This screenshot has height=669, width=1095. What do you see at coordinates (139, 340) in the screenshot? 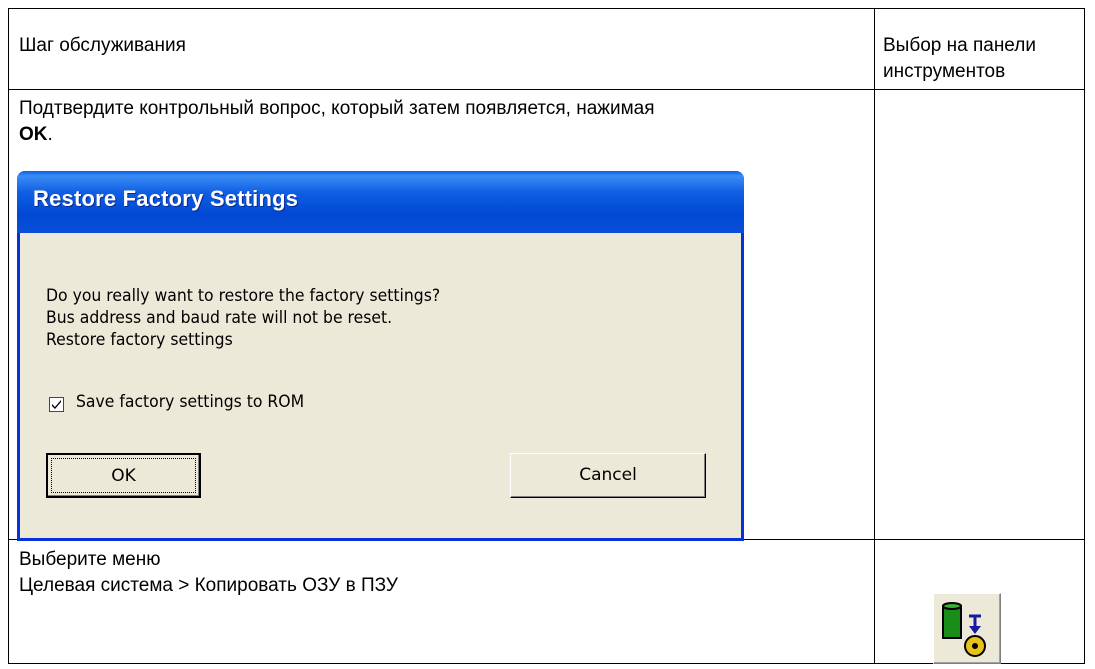
I see `dialog-message-line3: Restore factory settings` at bounding box center [139, 340].